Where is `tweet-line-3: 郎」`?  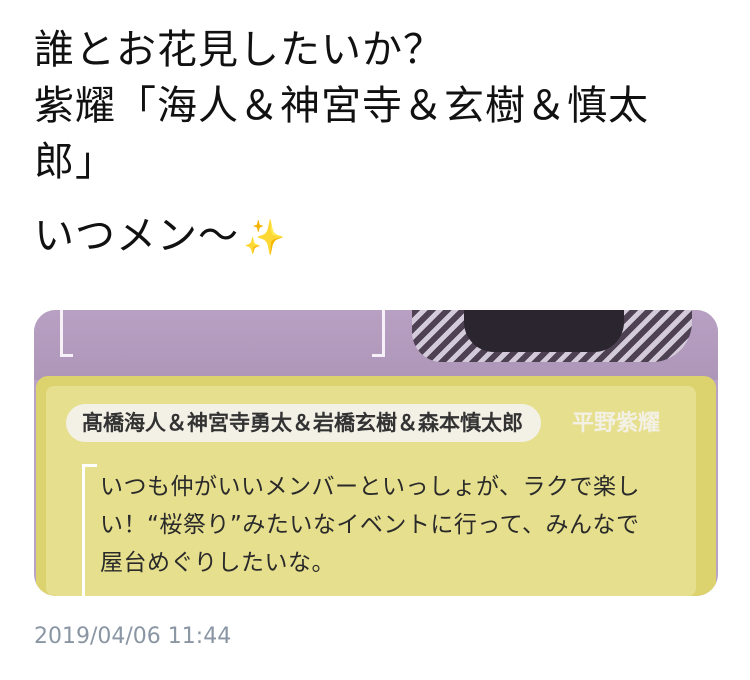
tweet-line-3: 郎」 is located at coordinates (75, 162).